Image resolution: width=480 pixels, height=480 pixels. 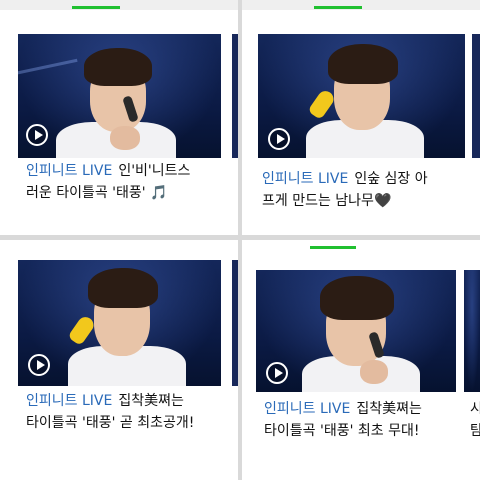 I want to click on partial-line-2: 탐, so click(x=475, y=431).